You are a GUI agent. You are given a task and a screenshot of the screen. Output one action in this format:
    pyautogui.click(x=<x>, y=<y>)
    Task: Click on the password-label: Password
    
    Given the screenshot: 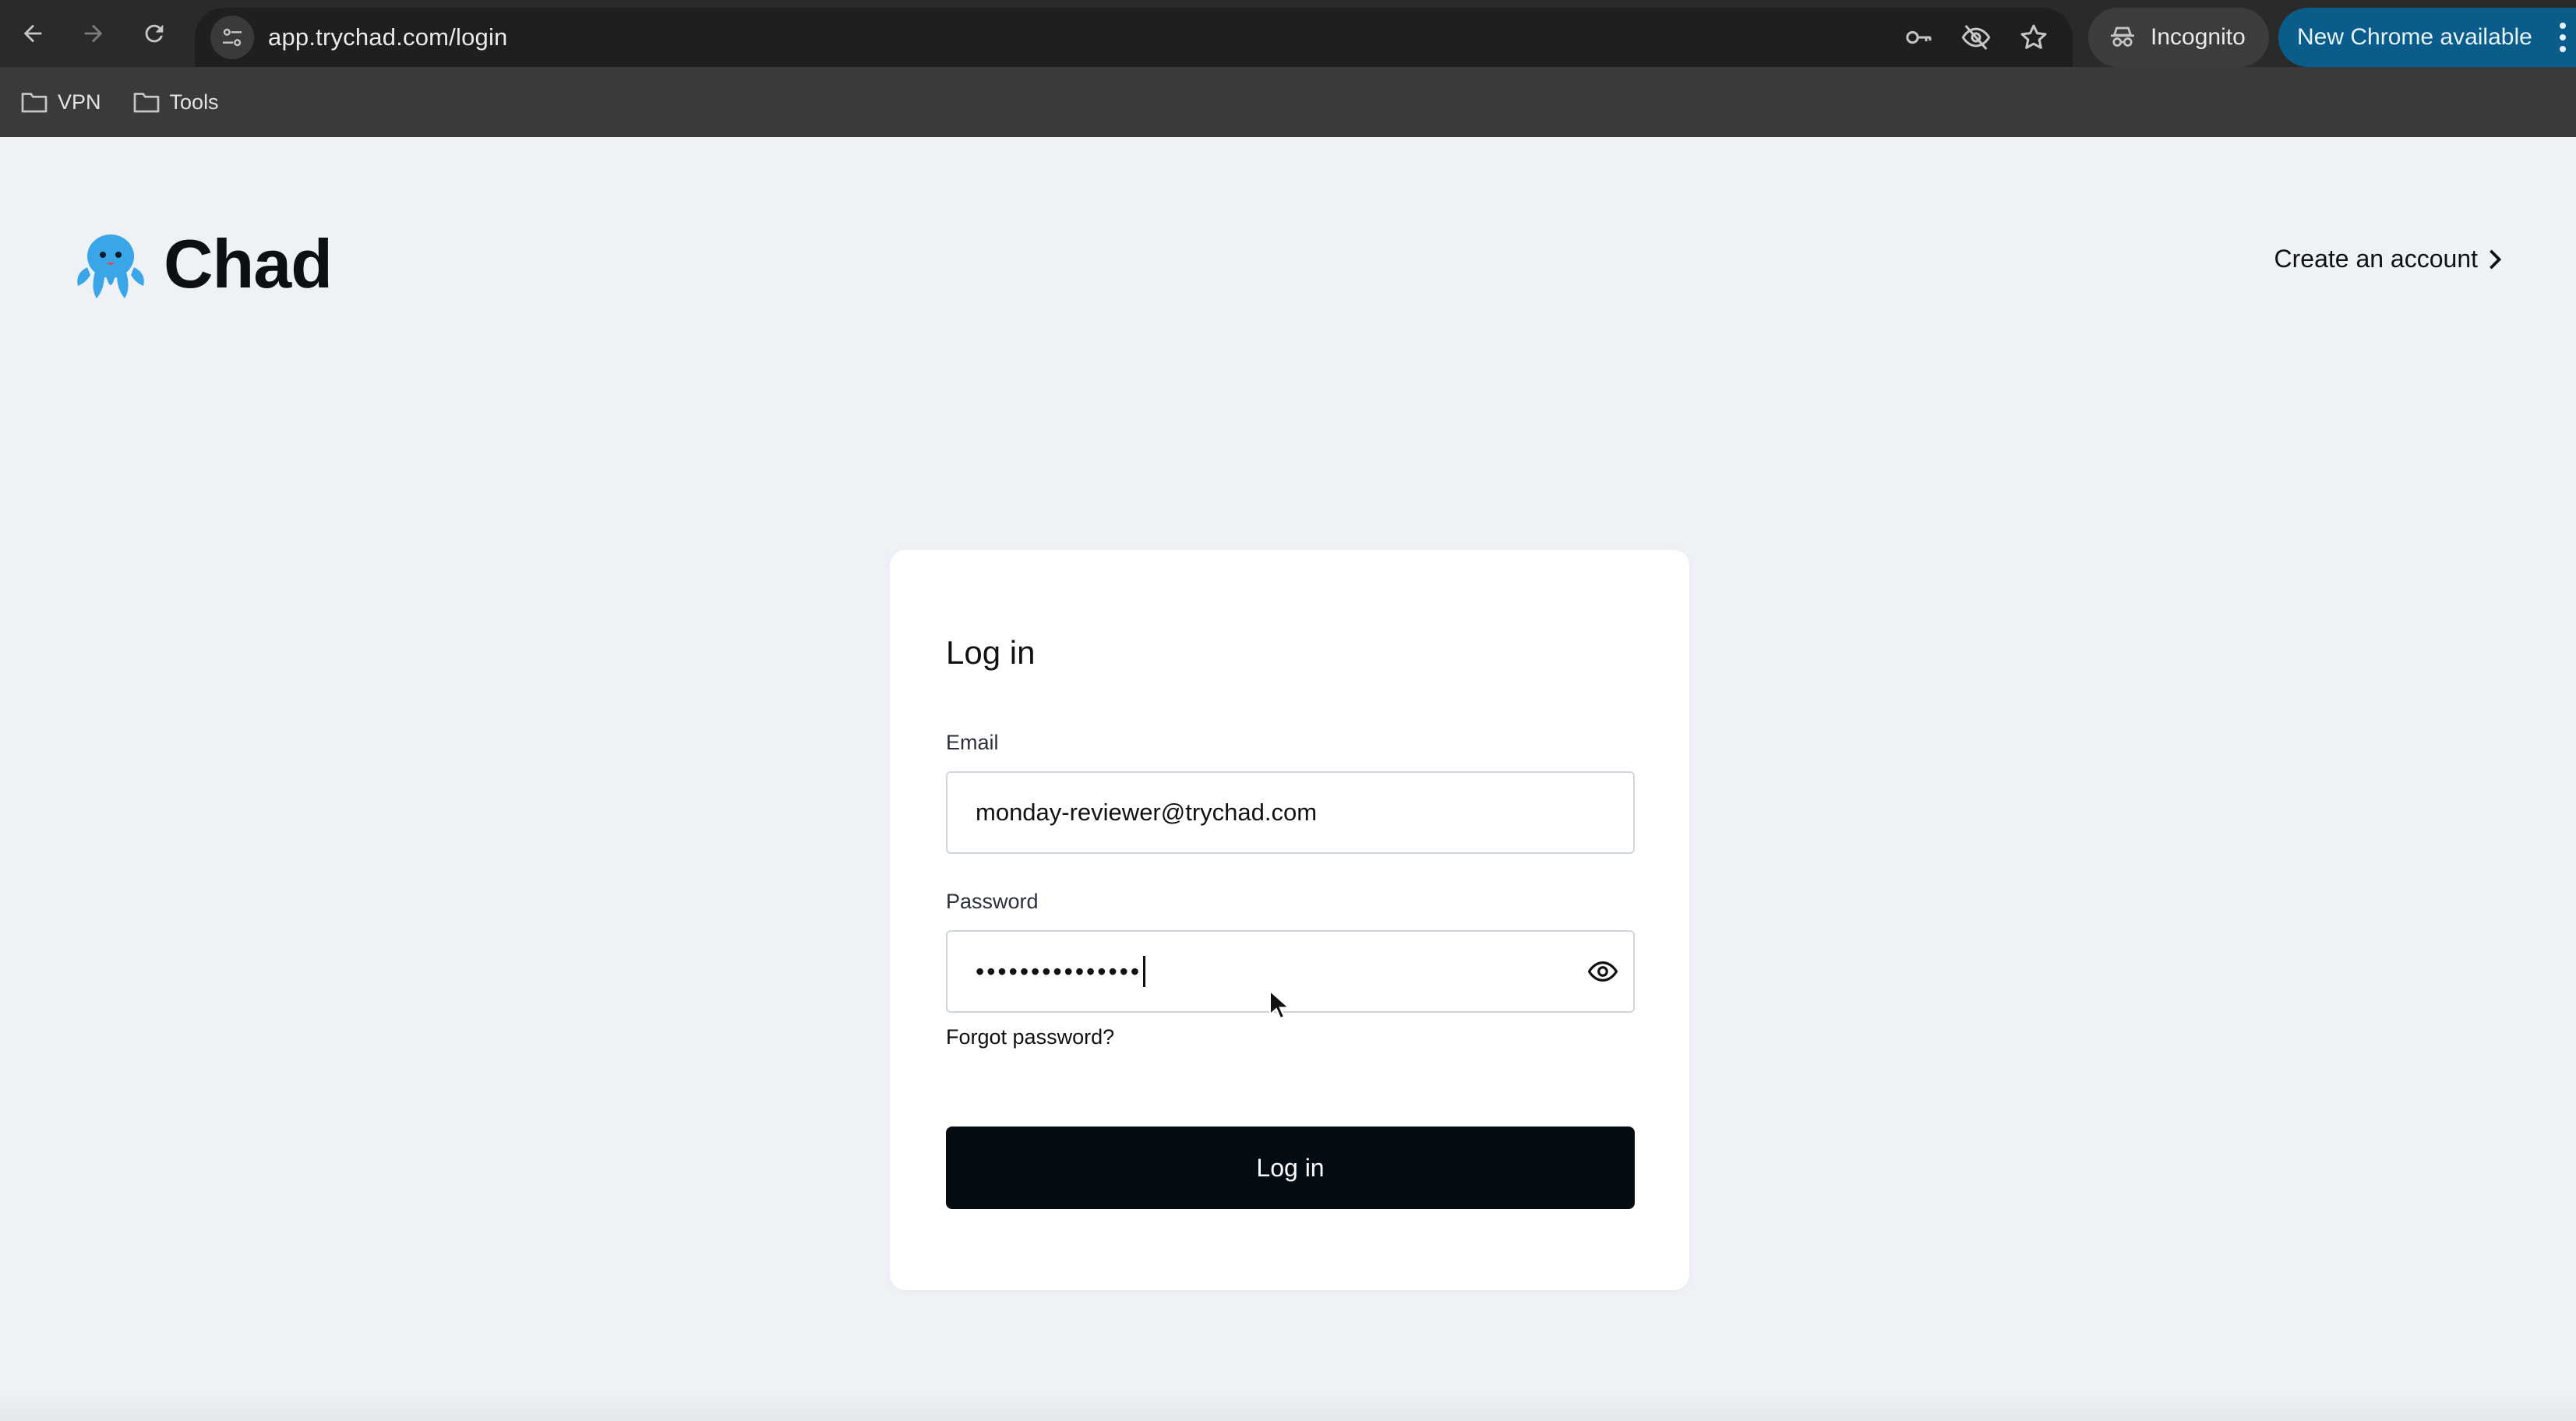 What is the action you would take?
    pyautogui.click(x=992, y=901)
    